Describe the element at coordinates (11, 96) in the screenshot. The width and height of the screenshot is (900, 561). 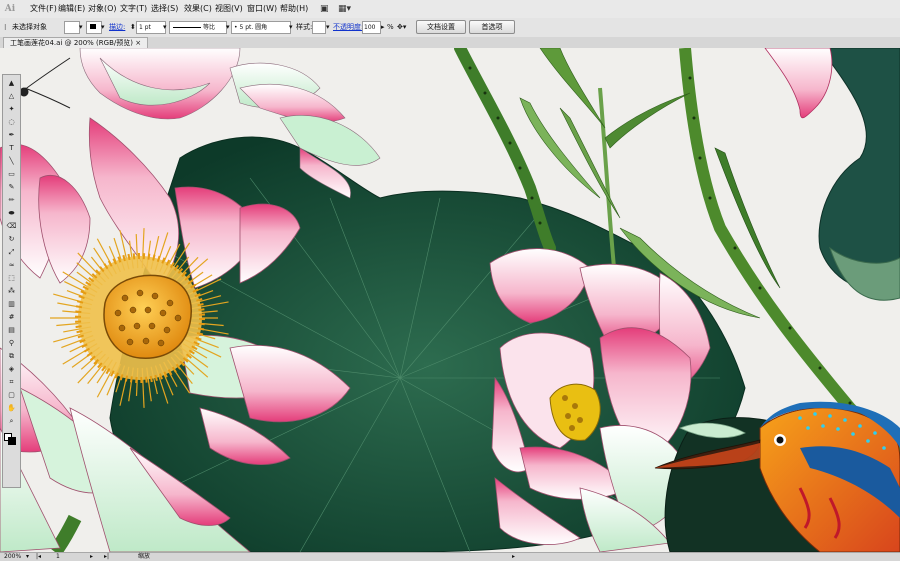
I see `direct-selection-tool-icon: △` at that location.